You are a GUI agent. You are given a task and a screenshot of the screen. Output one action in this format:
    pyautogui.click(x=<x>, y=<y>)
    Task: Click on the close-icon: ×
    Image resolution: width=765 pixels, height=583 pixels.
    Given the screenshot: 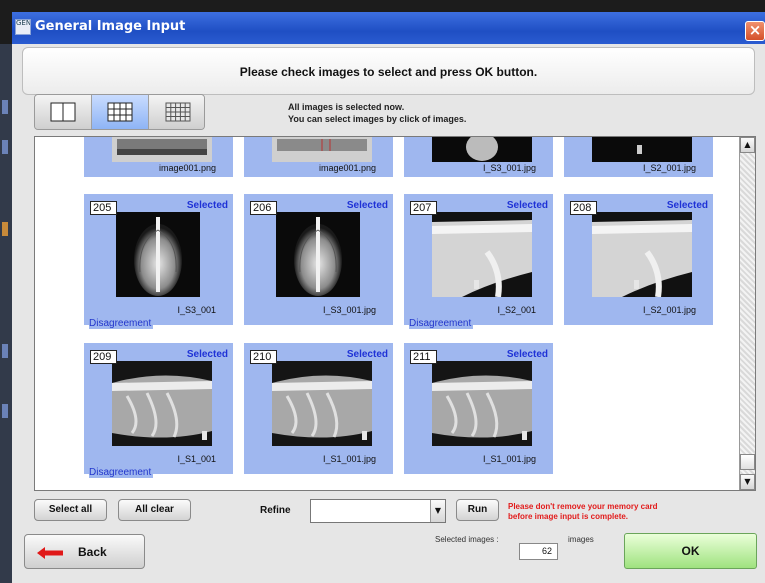 What is the action you would take?
    pyautogui.click(x=755, y=30)
    